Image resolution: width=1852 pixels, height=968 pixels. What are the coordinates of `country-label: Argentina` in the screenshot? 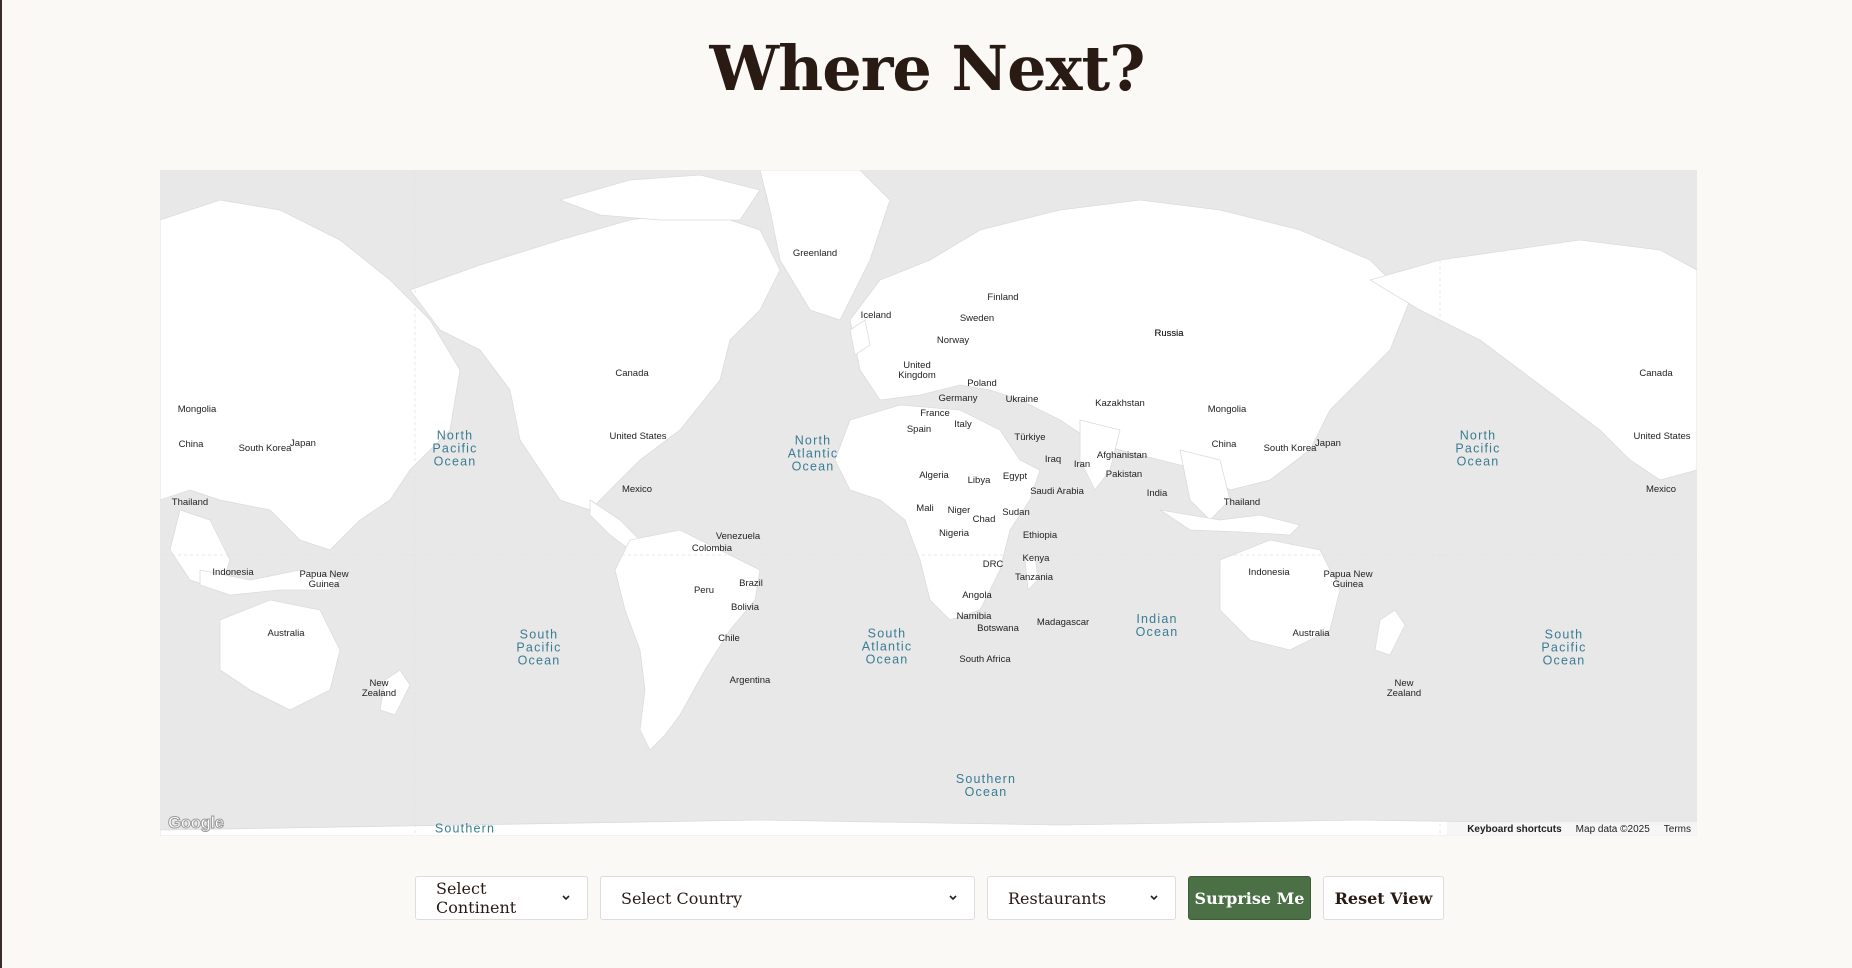 It's located at (750, 680).